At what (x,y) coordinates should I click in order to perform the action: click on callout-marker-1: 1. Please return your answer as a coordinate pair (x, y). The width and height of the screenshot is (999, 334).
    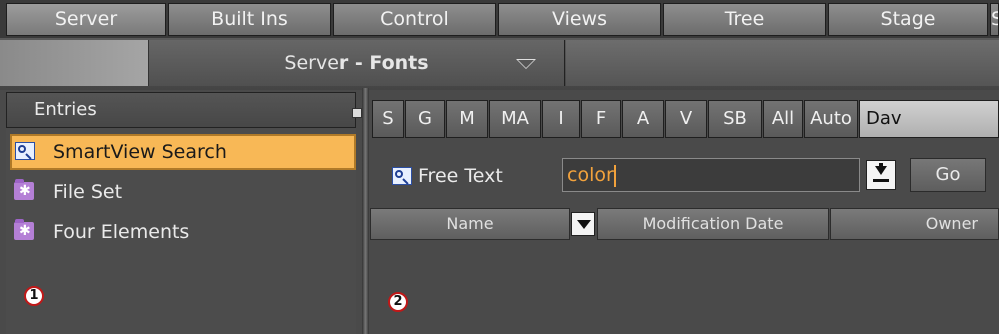
    Looking at the image, I should click on (34, 296).